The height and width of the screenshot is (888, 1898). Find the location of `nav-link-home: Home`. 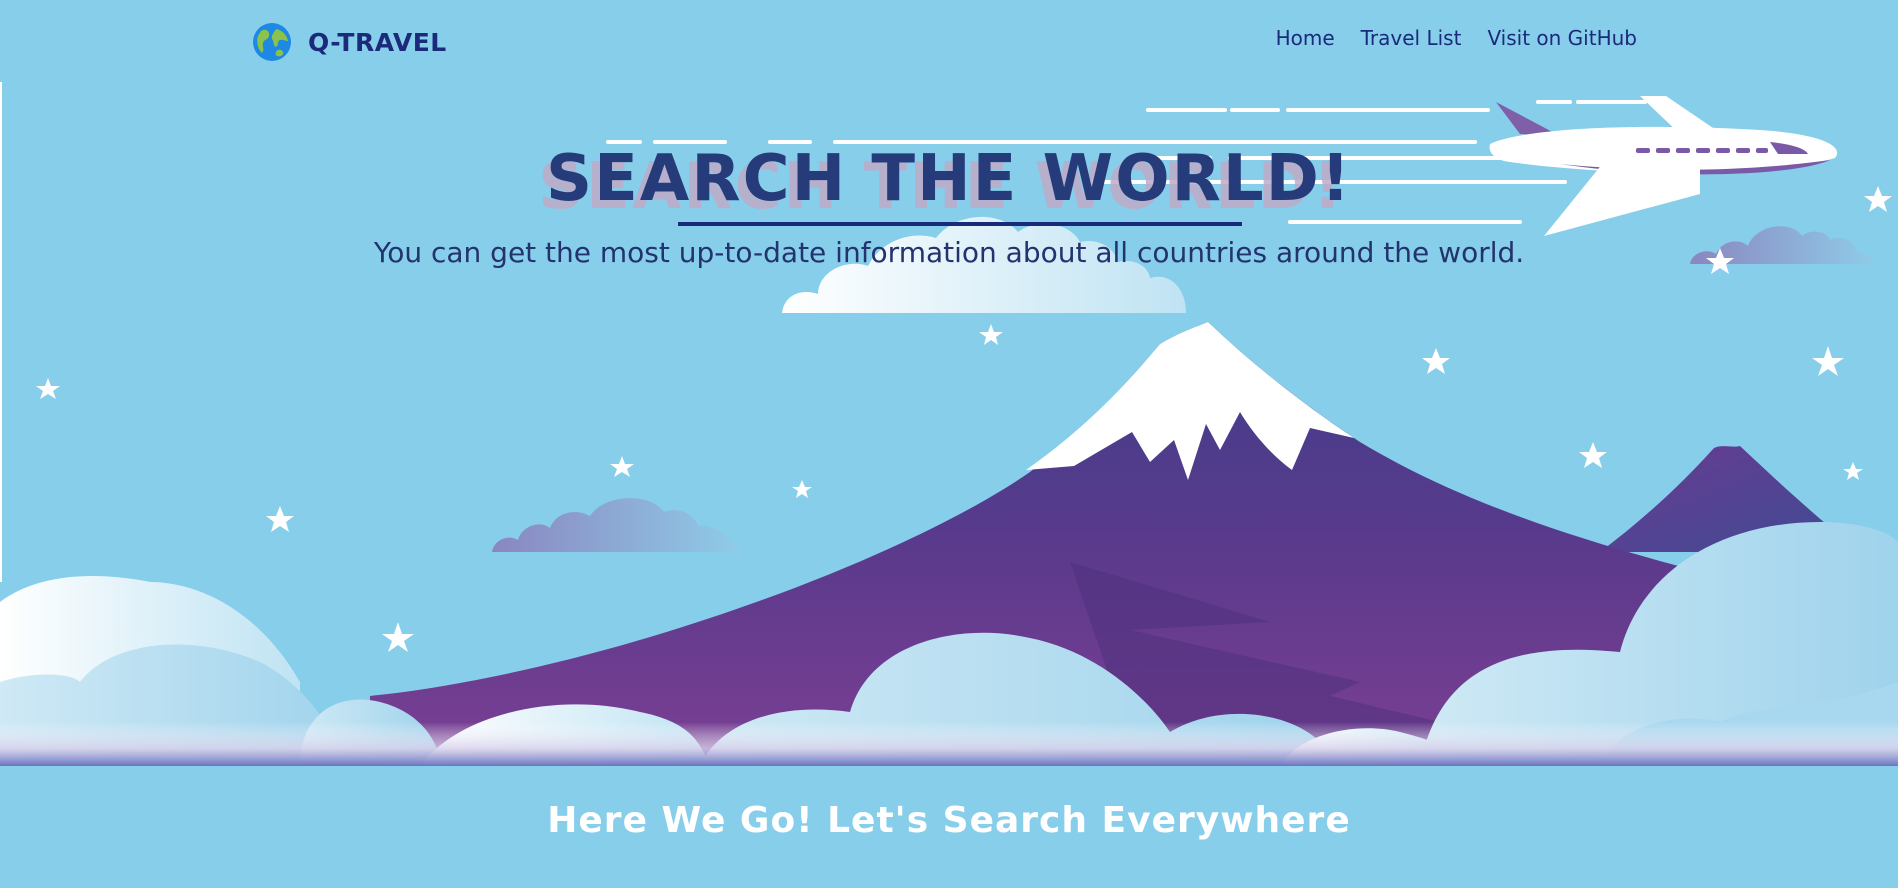

nav-link-home: Home is located at coordinates (1305, 38).